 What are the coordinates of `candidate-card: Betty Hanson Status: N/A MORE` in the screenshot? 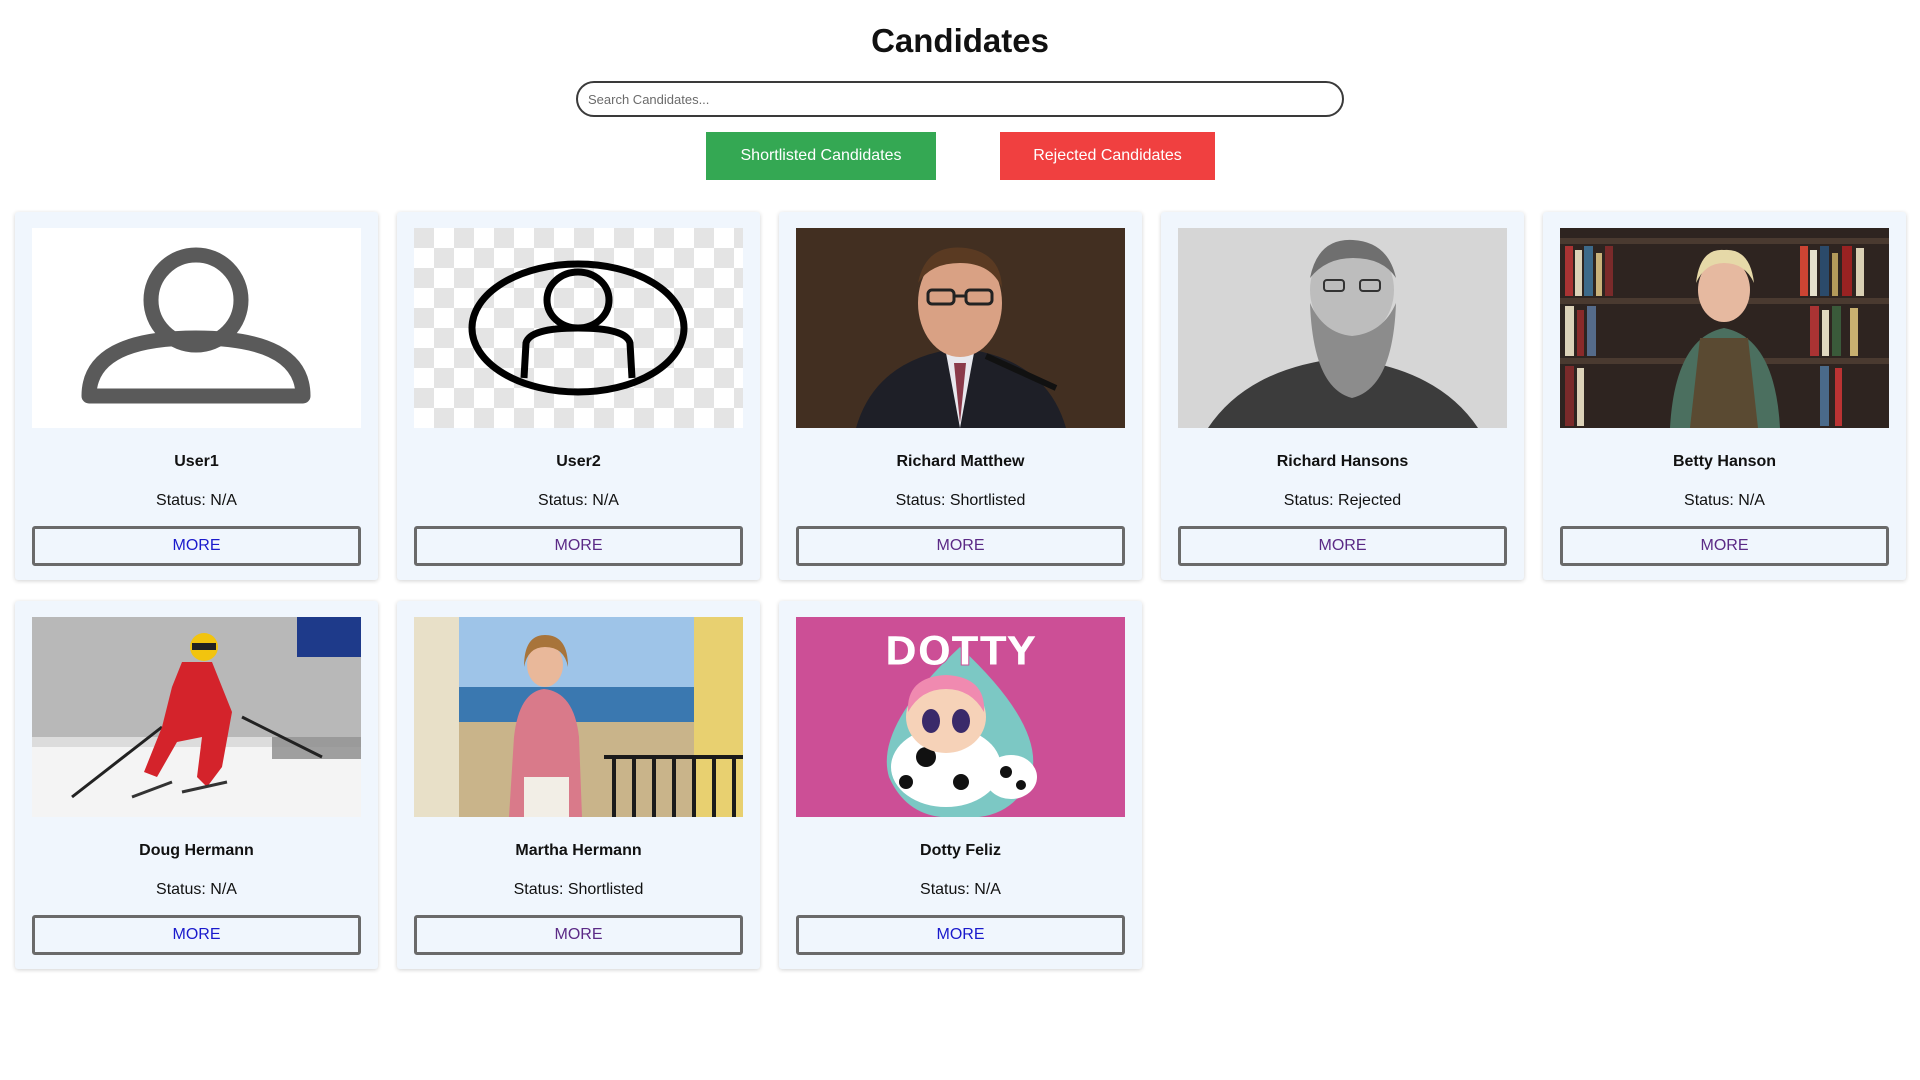 It's located at (1724, 396).